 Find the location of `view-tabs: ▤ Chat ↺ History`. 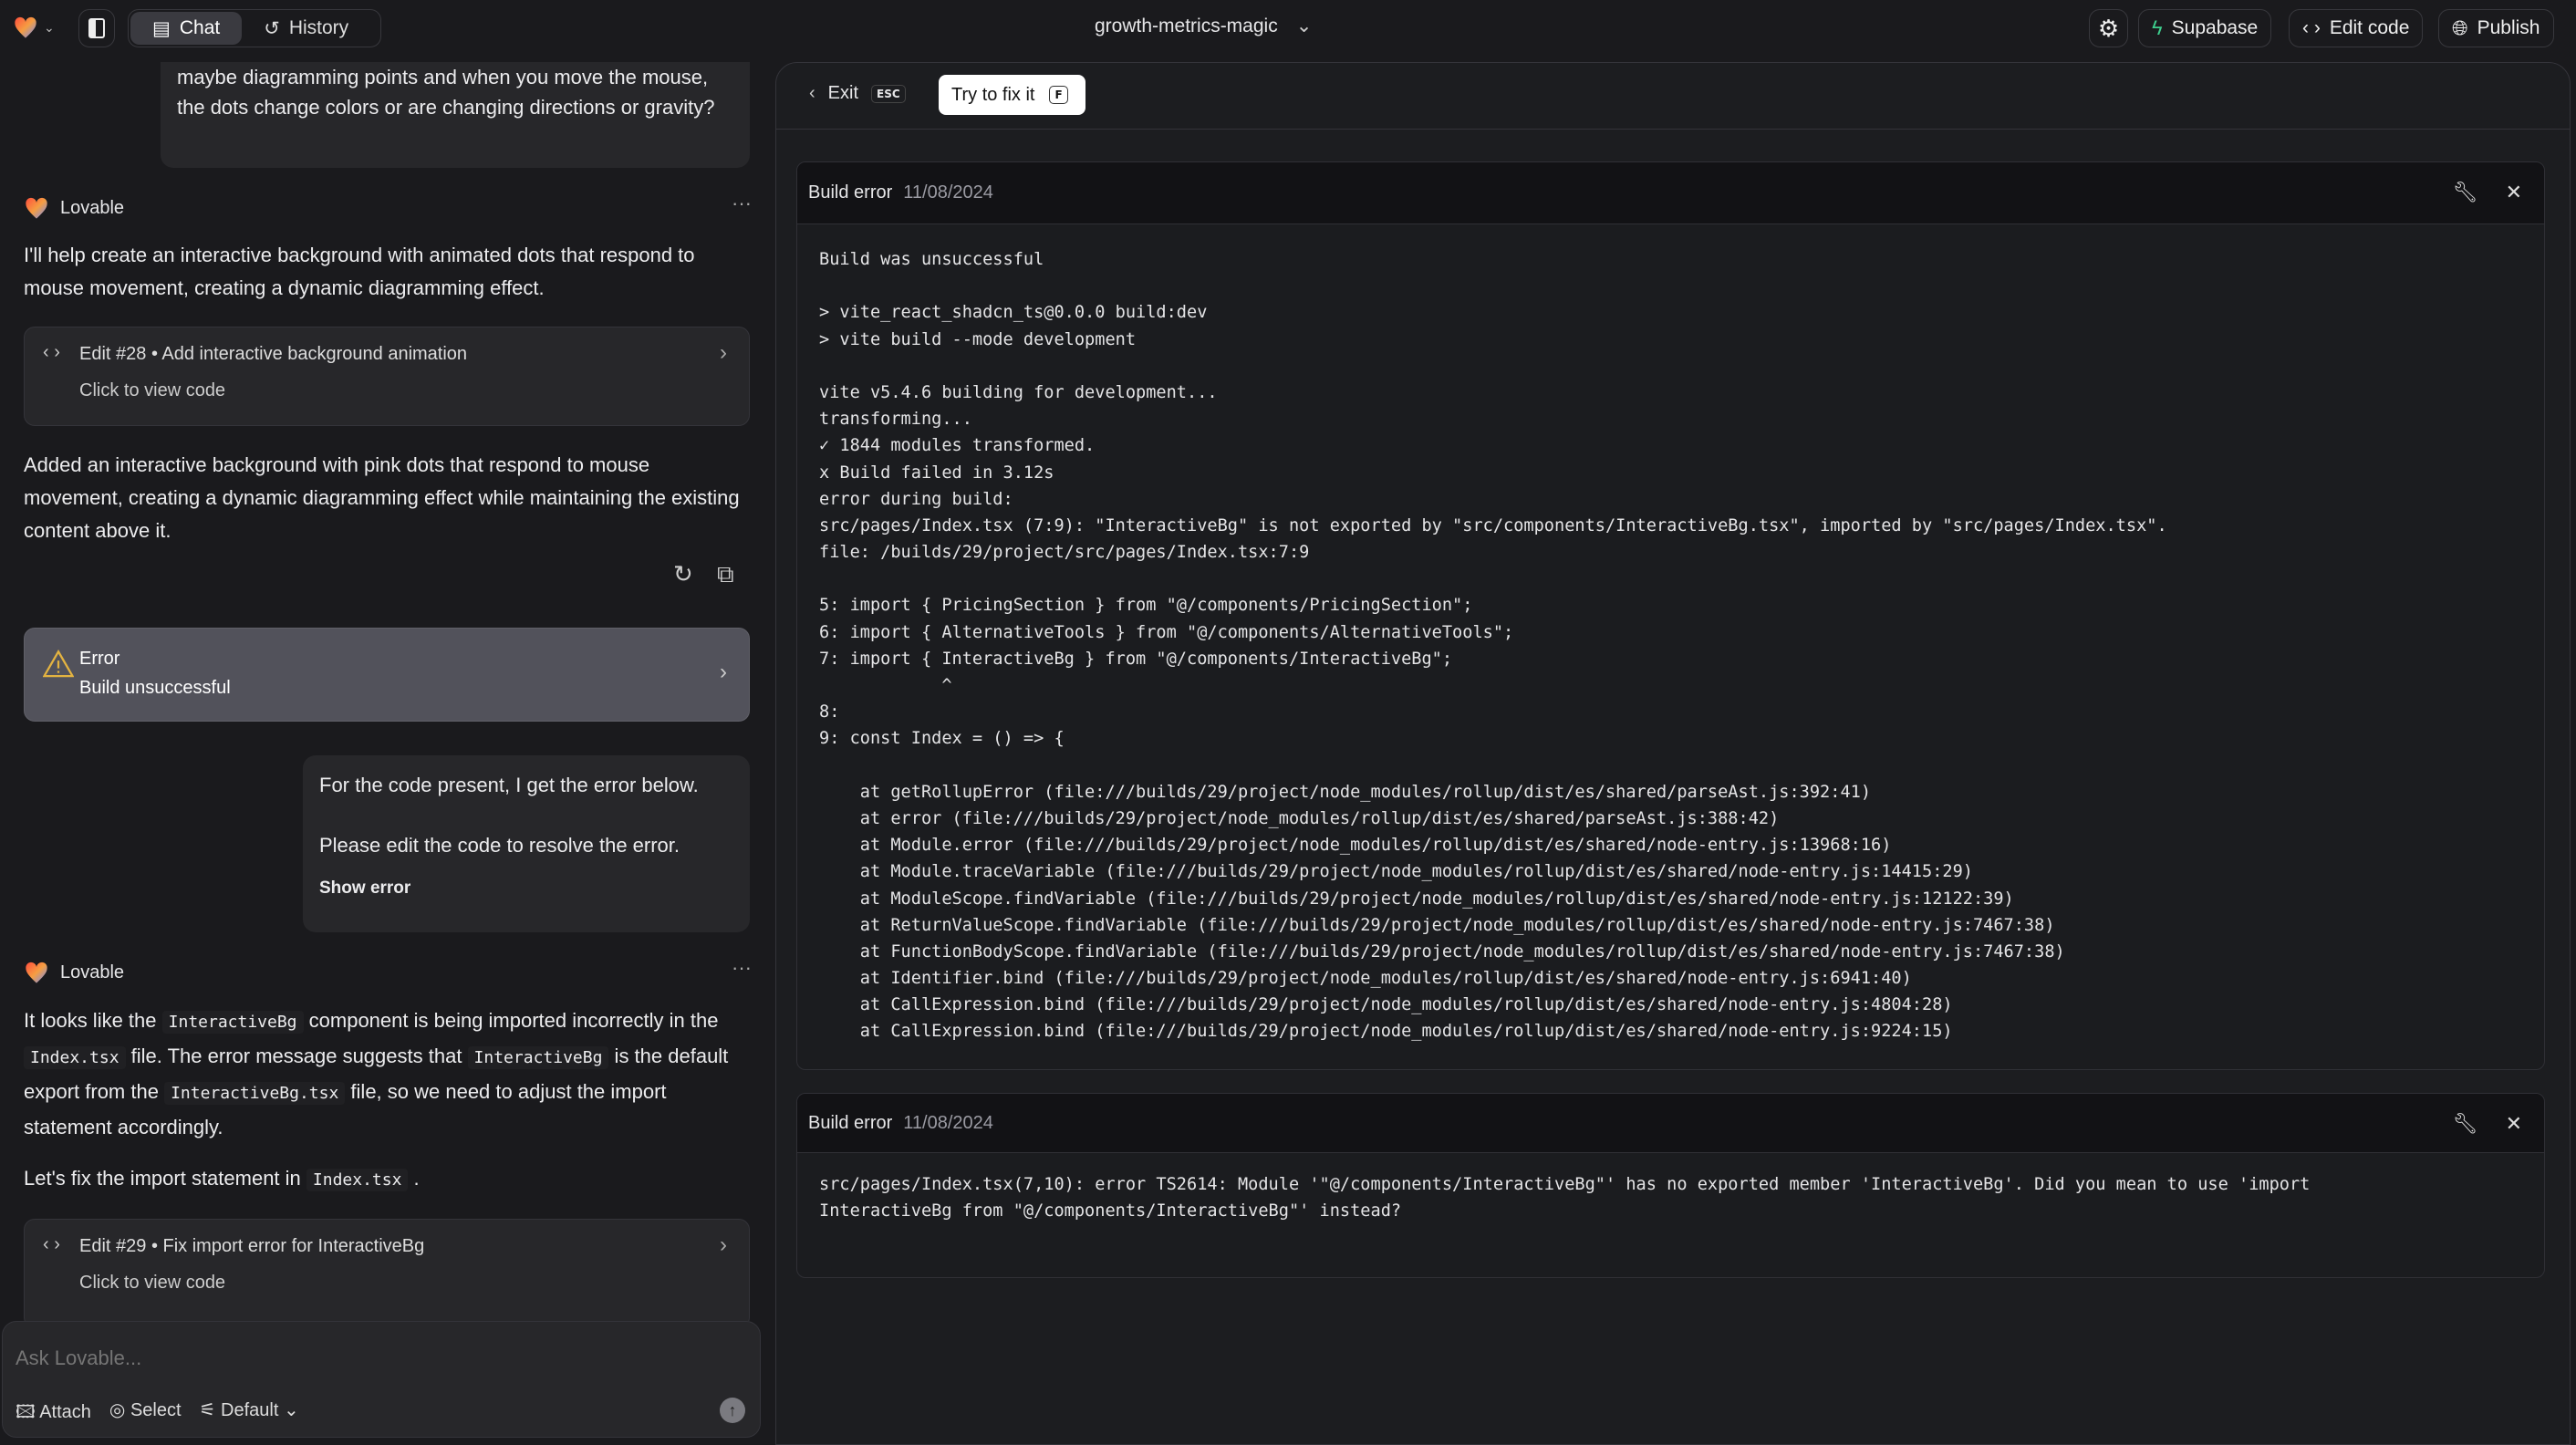

view-tabs: ▤ Chat ↺ History is located at coordinates (254, 28).